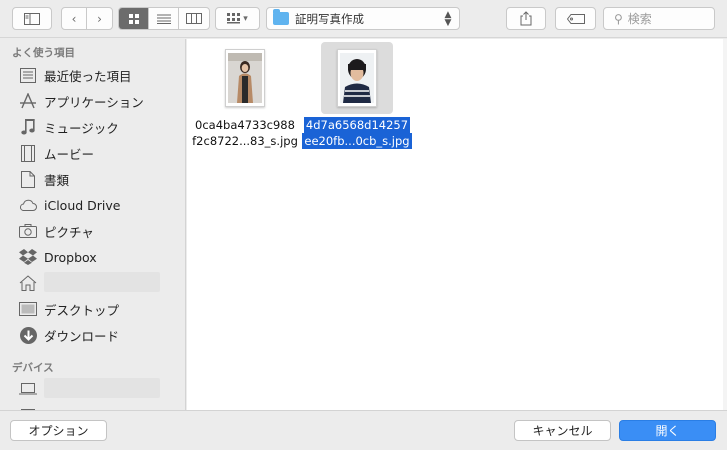  I want to click on file-name-line1: 4d7a6568d14257, so click(357, 125).